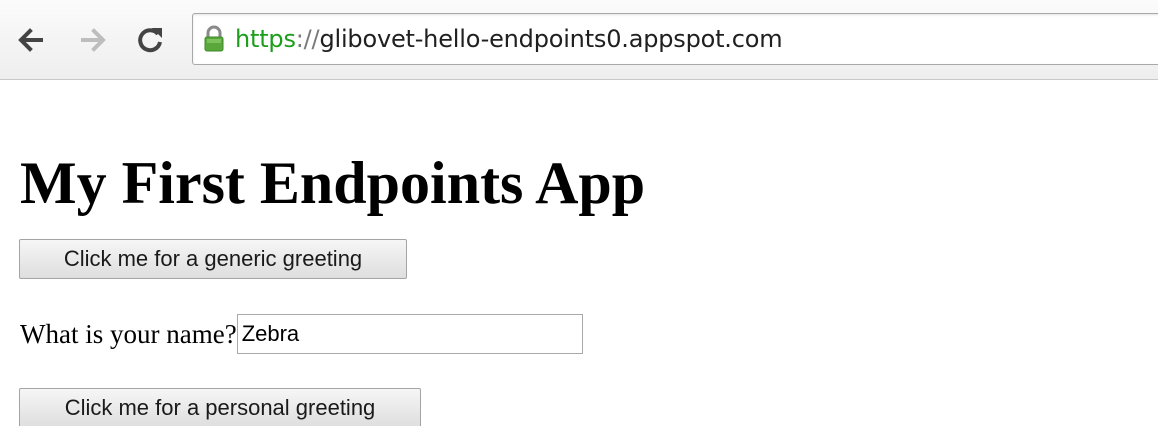 This screenshot has width=1158, height=426. Describe the element at coordinates (551, 39) in the screenshot. I see `url-host: glibovet-hello-endpoints0.appspot.com` at that location.